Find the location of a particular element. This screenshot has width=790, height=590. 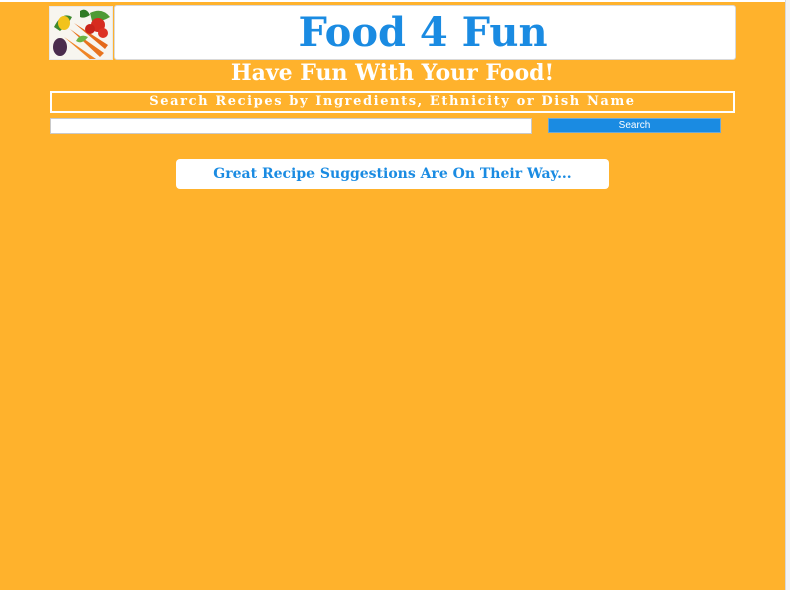

vegetables-logo-icon is located at coordinates (81, 33).